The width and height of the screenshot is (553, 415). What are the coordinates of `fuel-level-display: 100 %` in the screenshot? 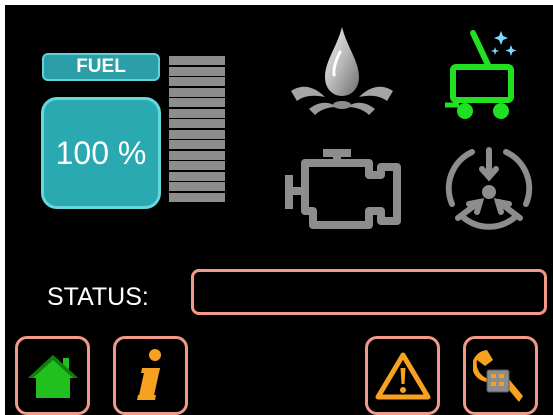 It's located at (101, 153).